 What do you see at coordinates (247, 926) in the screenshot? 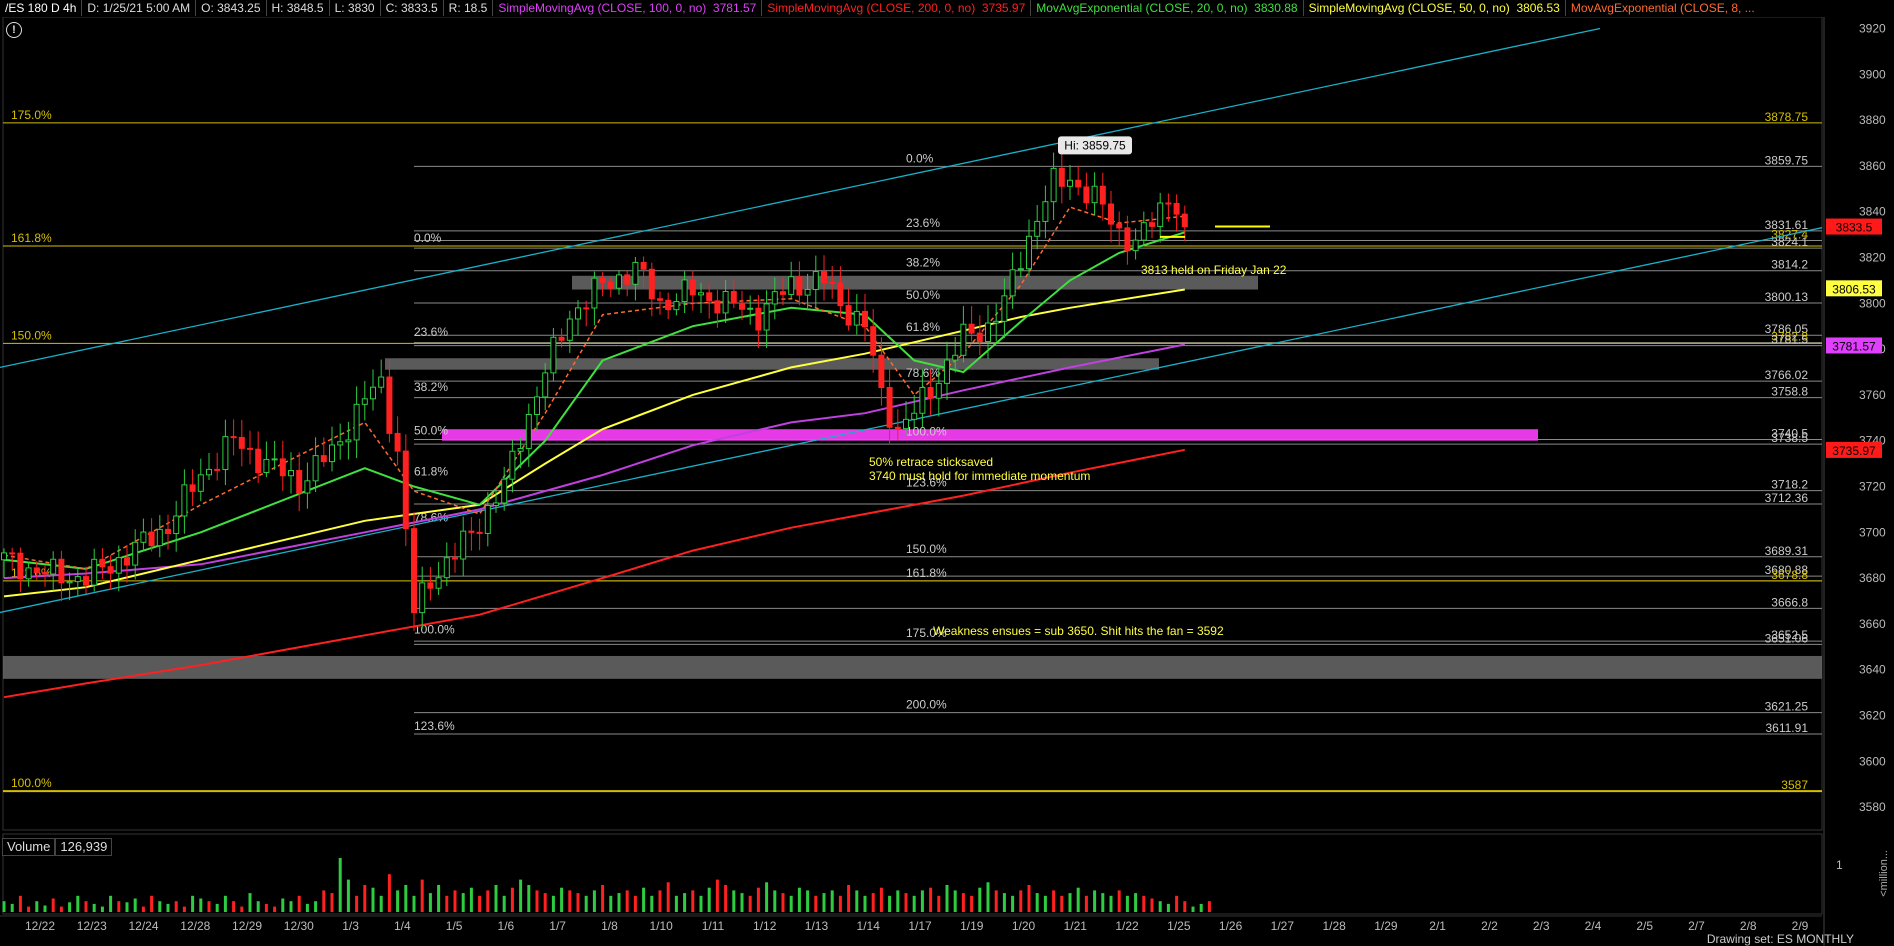
I see `x-tick-label: 12/29` at bounding box center [247, 926].